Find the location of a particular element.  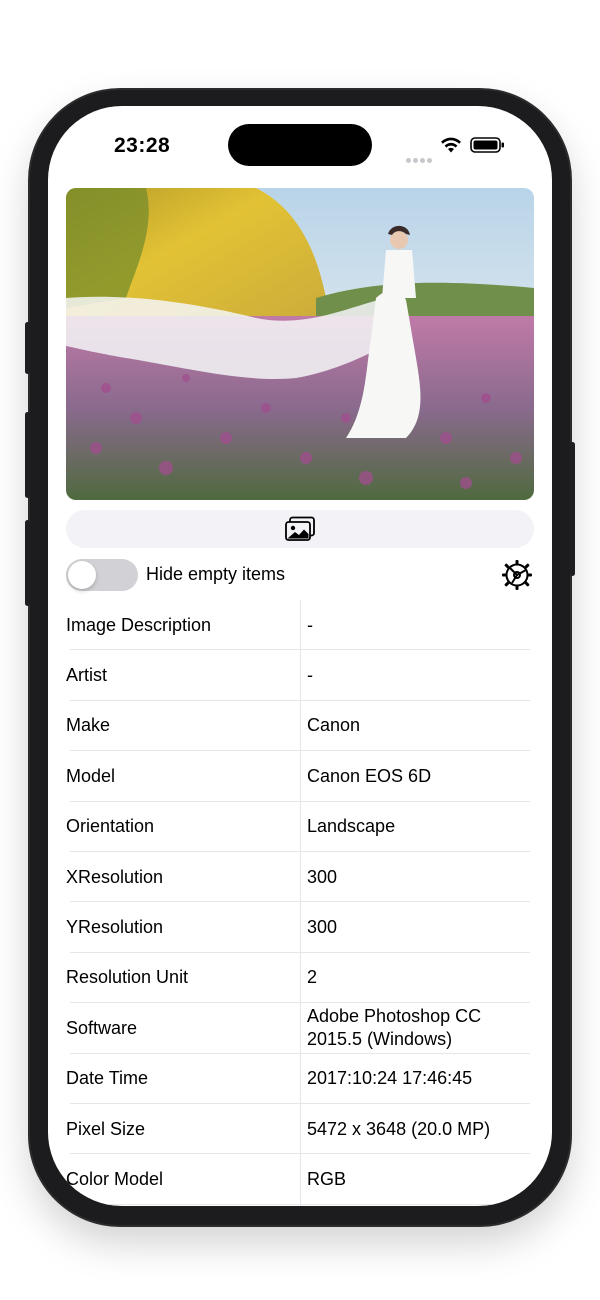

photo-library-icon is located at coordinates (300, 528).